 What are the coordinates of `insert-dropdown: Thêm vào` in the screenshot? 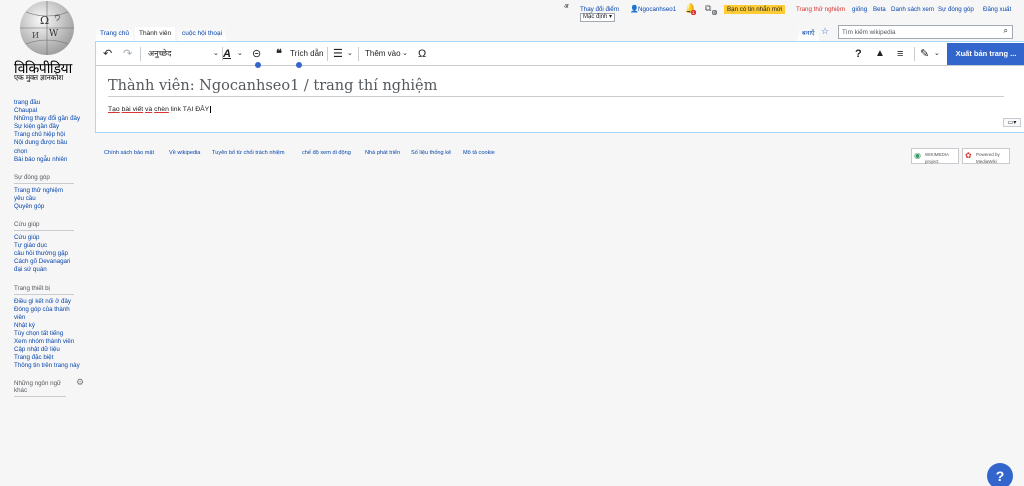 It's located at (383, 54).